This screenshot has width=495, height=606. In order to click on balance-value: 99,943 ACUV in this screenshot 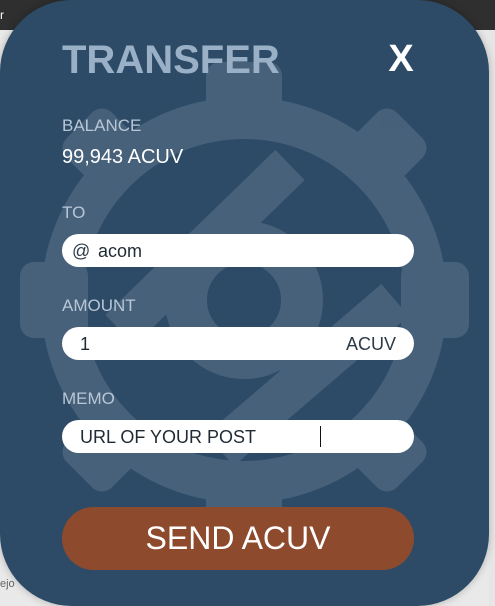, I will do `click(123, 157)`.